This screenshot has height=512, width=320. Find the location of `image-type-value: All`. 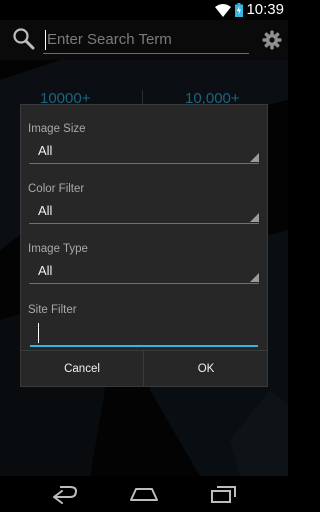

image-type-value: All is located at coordinates (45, 270).